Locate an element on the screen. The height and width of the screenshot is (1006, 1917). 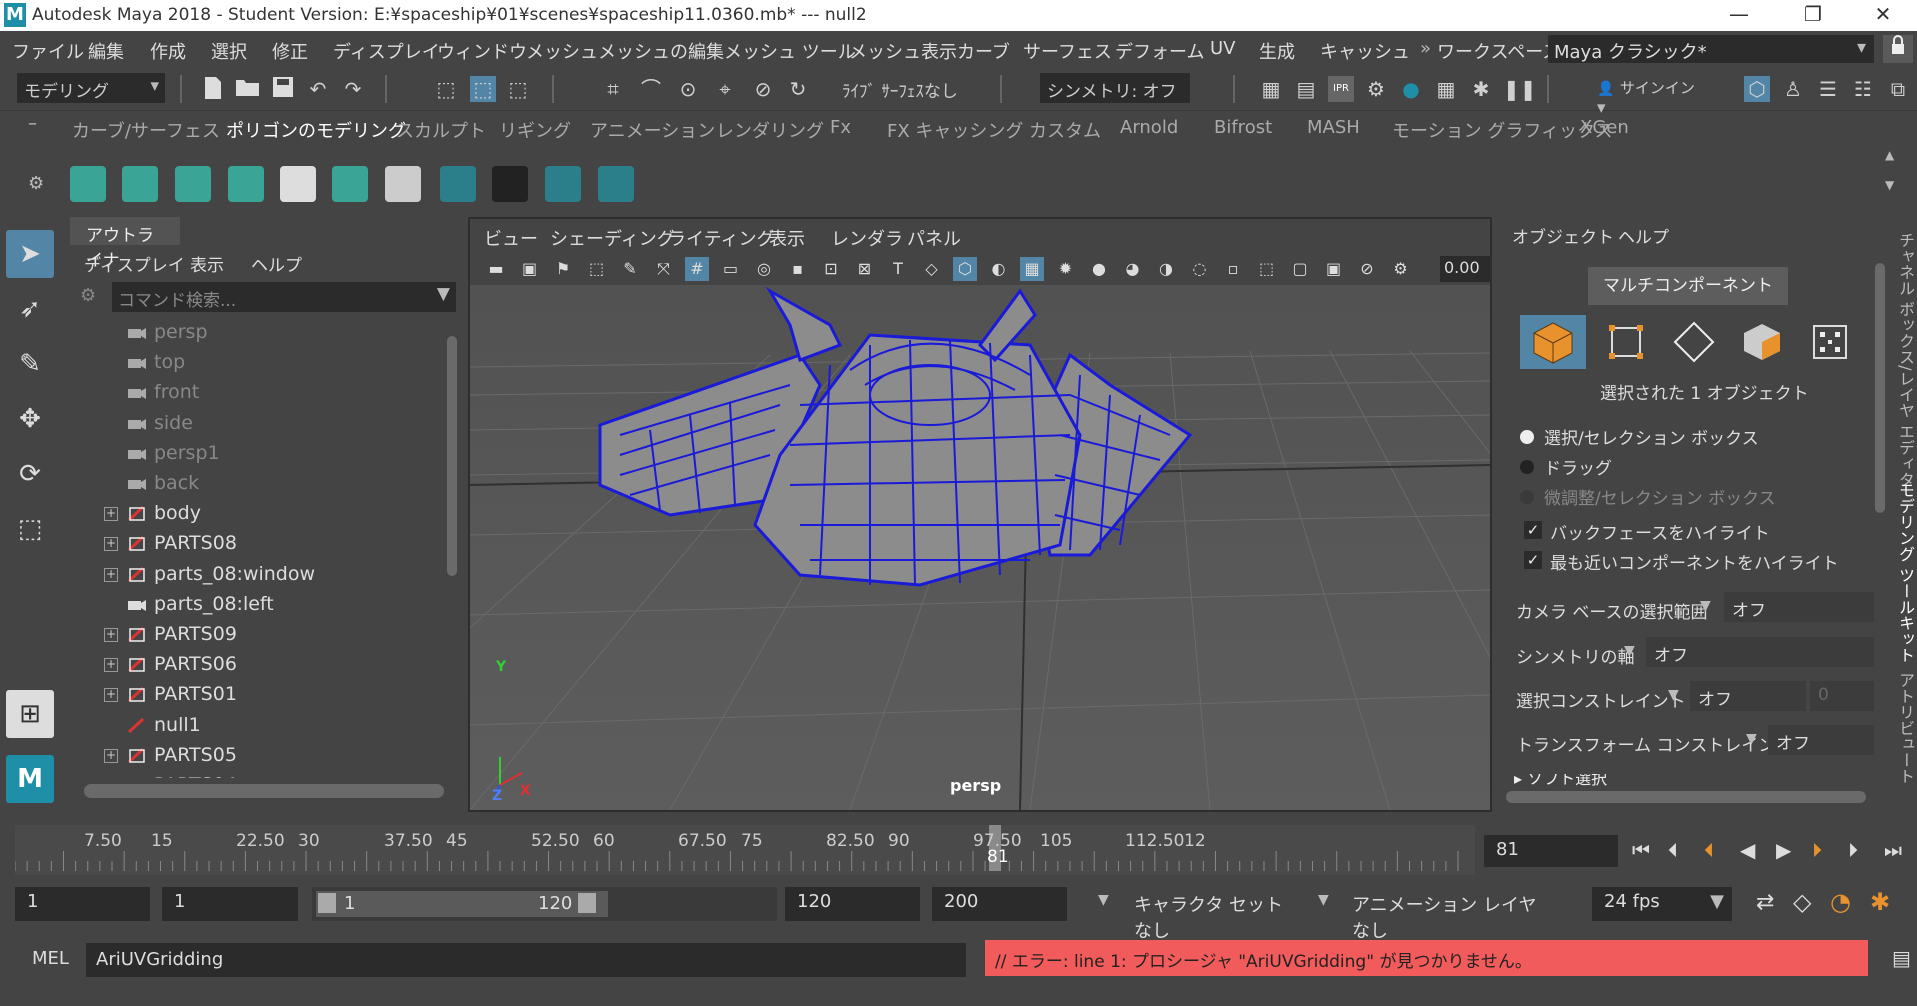
field-chart-icon: ⊡ is located at coordinates (831, 269).